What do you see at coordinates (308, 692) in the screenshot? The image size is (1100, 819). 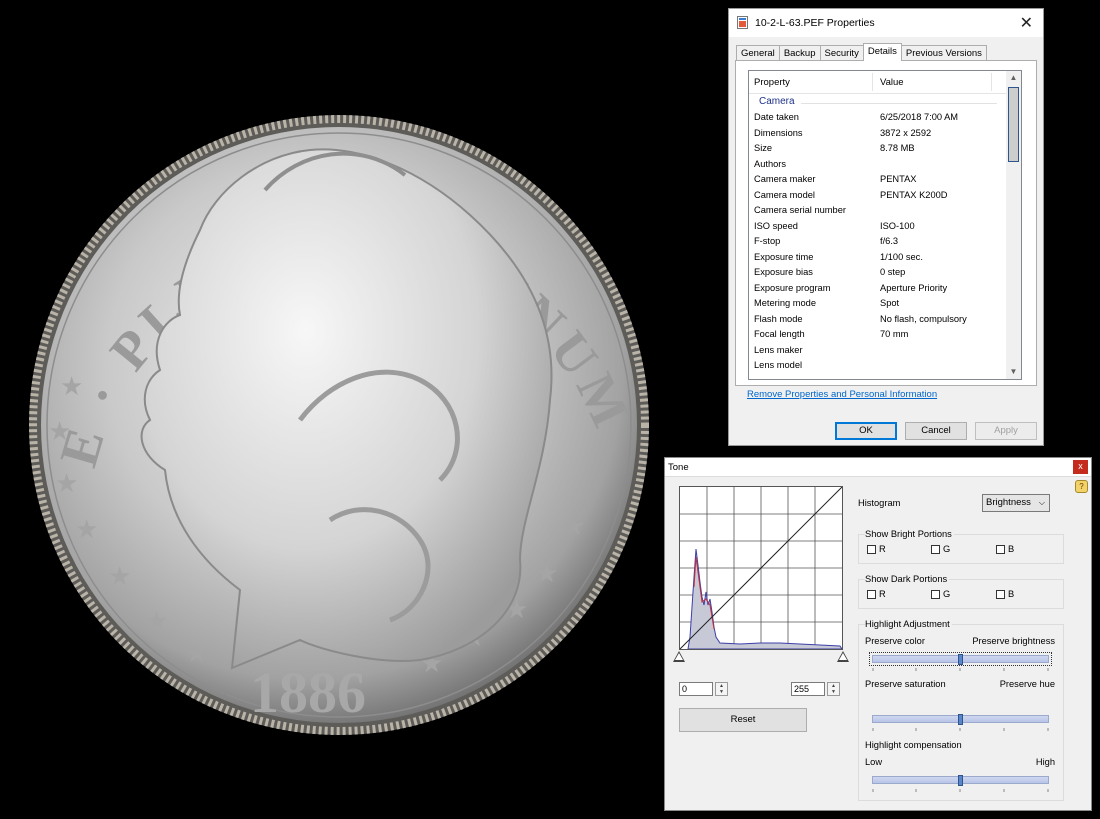 I see `coin-year: 1886` at bounding box center [308, 692].